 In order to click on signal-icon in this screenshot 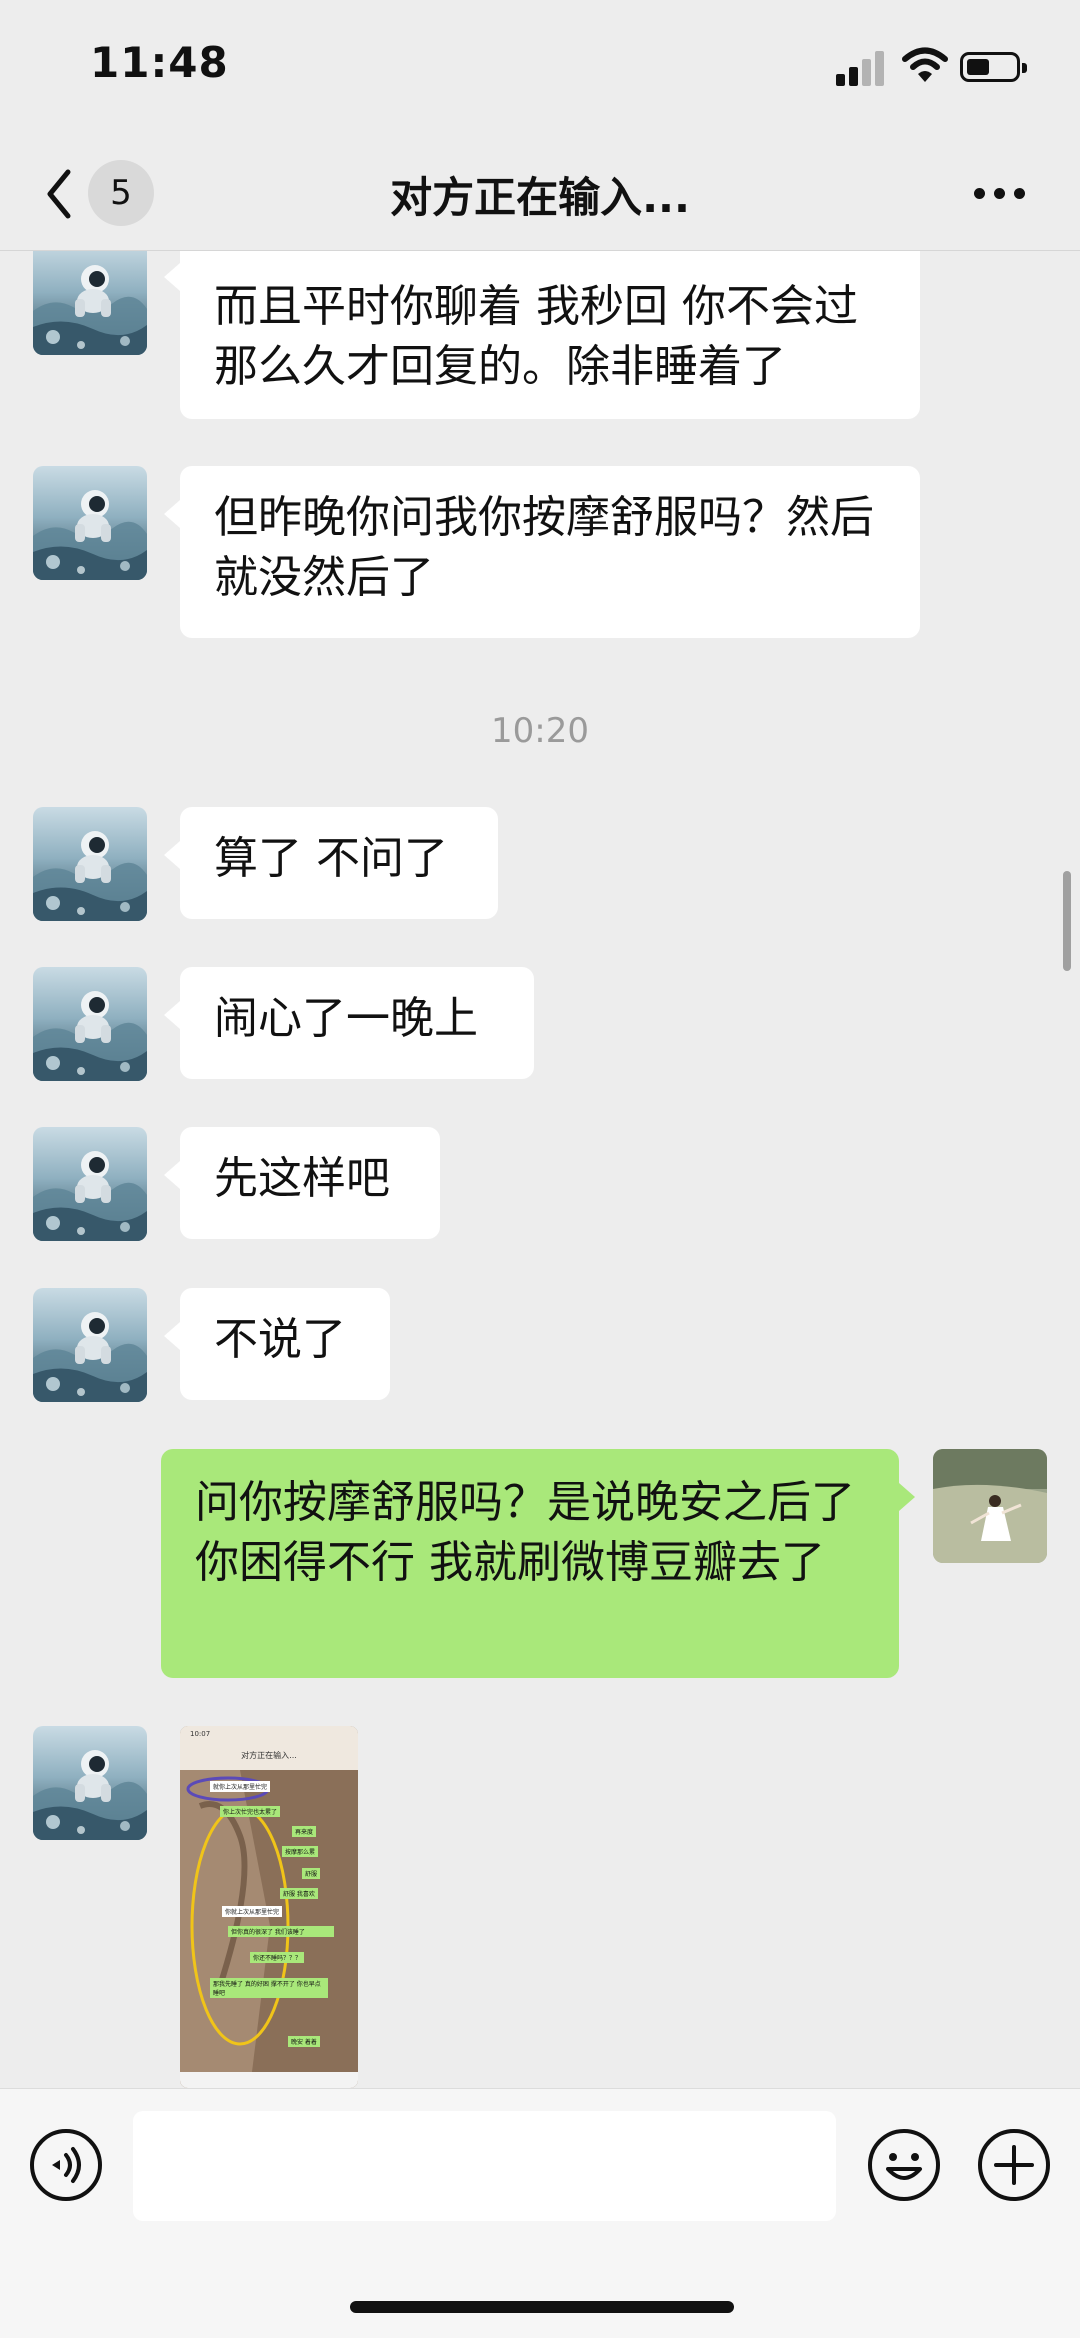, I will do `click(862, 67)`.